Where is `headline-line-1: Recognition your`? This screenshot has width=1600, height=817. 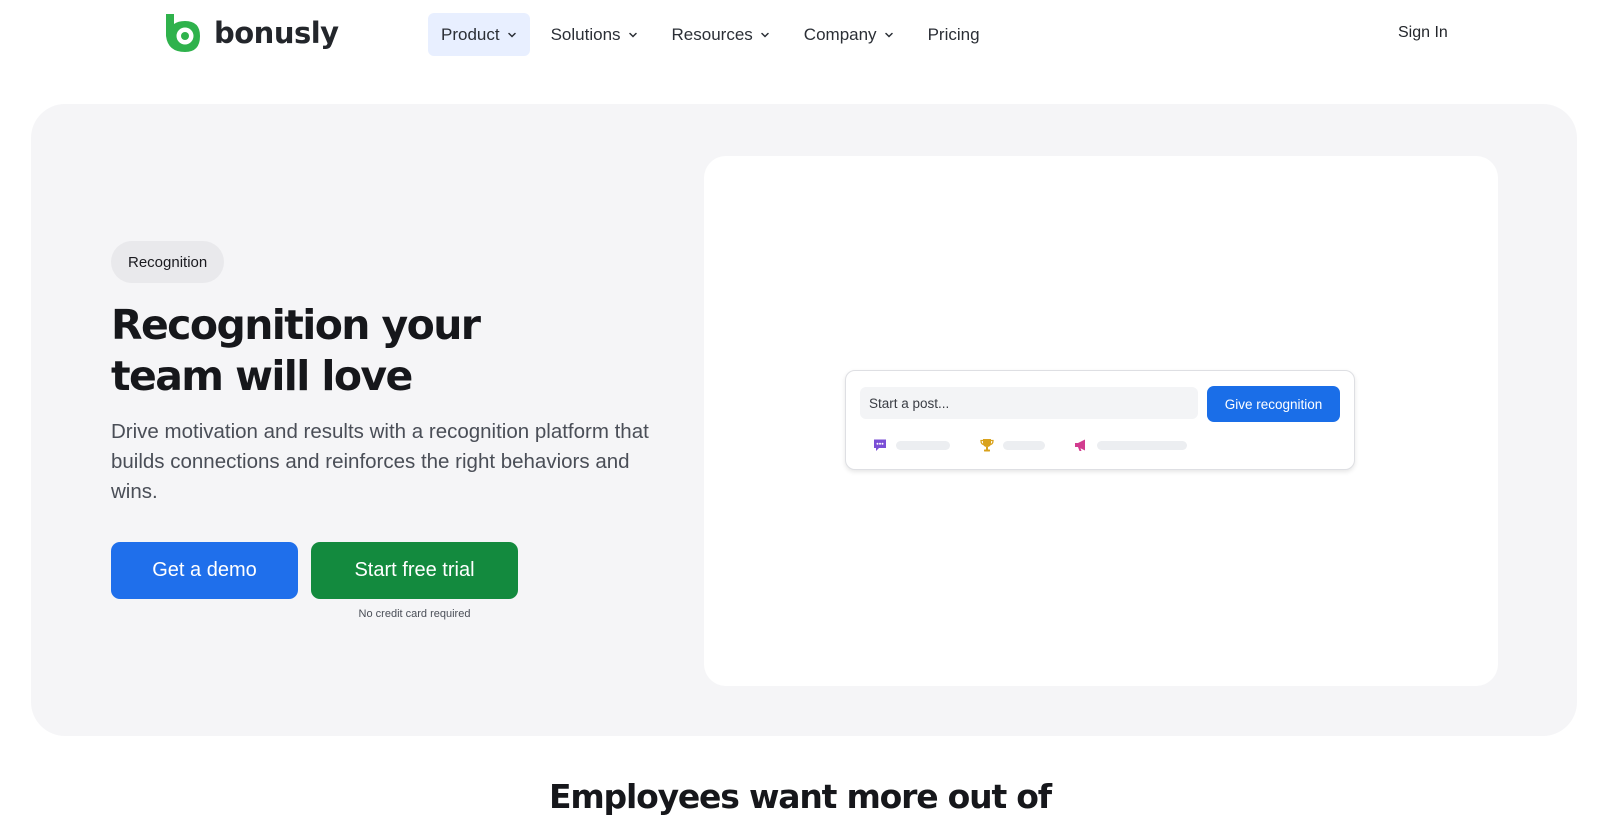
headline-line-1: Recognition your is located at coordinates (296, 325).